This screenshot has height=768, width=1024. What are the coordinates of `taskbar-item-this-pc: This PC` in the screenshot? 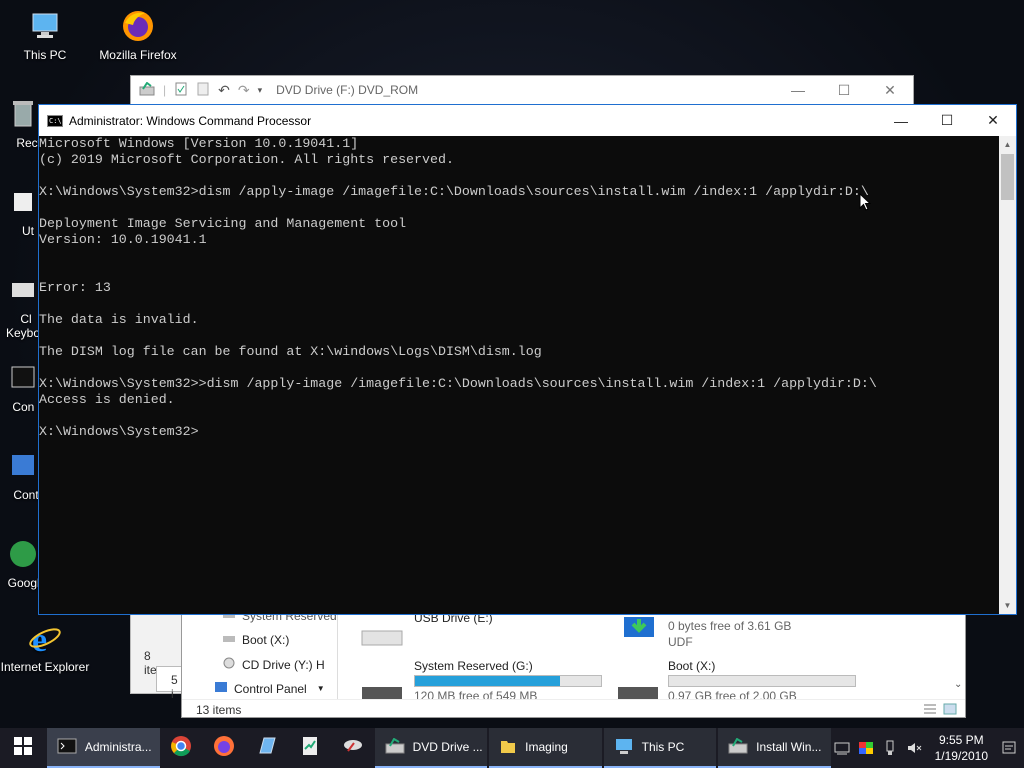 It's located at (660, 748).